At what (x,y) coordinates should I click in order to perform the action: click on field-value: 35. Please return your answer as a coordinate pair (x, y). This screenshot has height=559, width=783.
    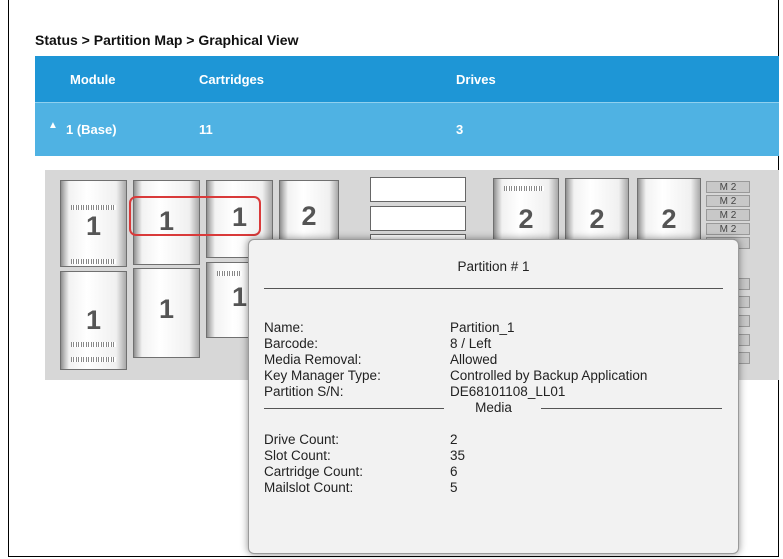
    Looking at the image, I should click on (458, 455).